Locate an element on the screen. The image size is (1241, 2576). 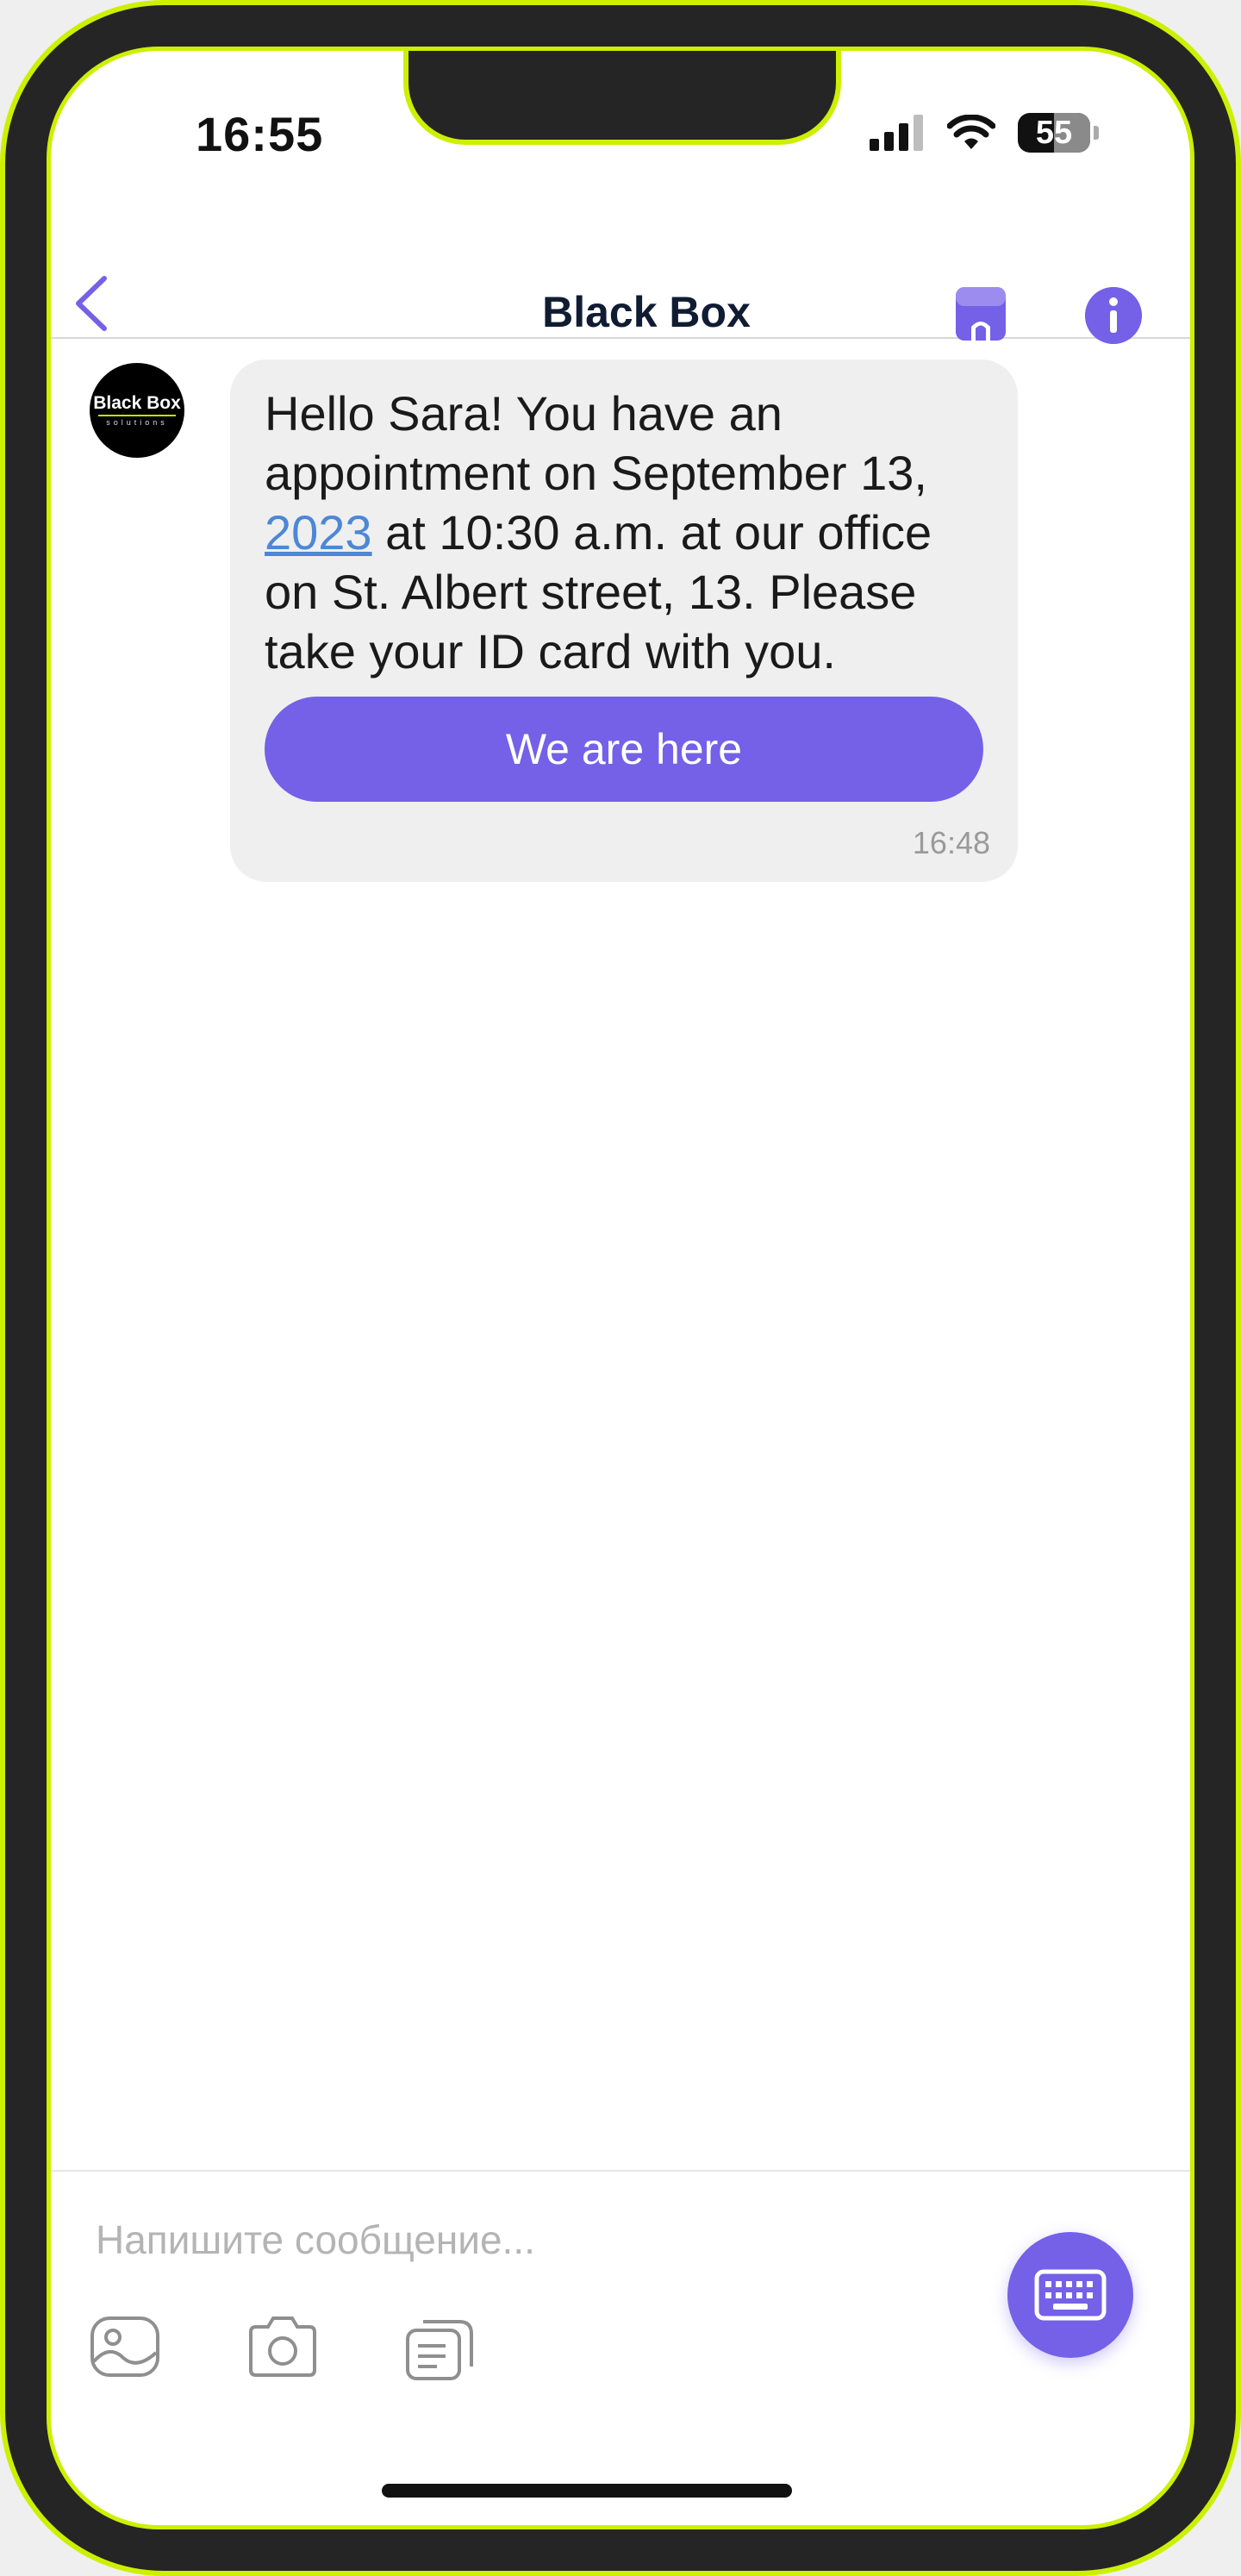
battery-level: 55 is located at coordinates (1054, 132).